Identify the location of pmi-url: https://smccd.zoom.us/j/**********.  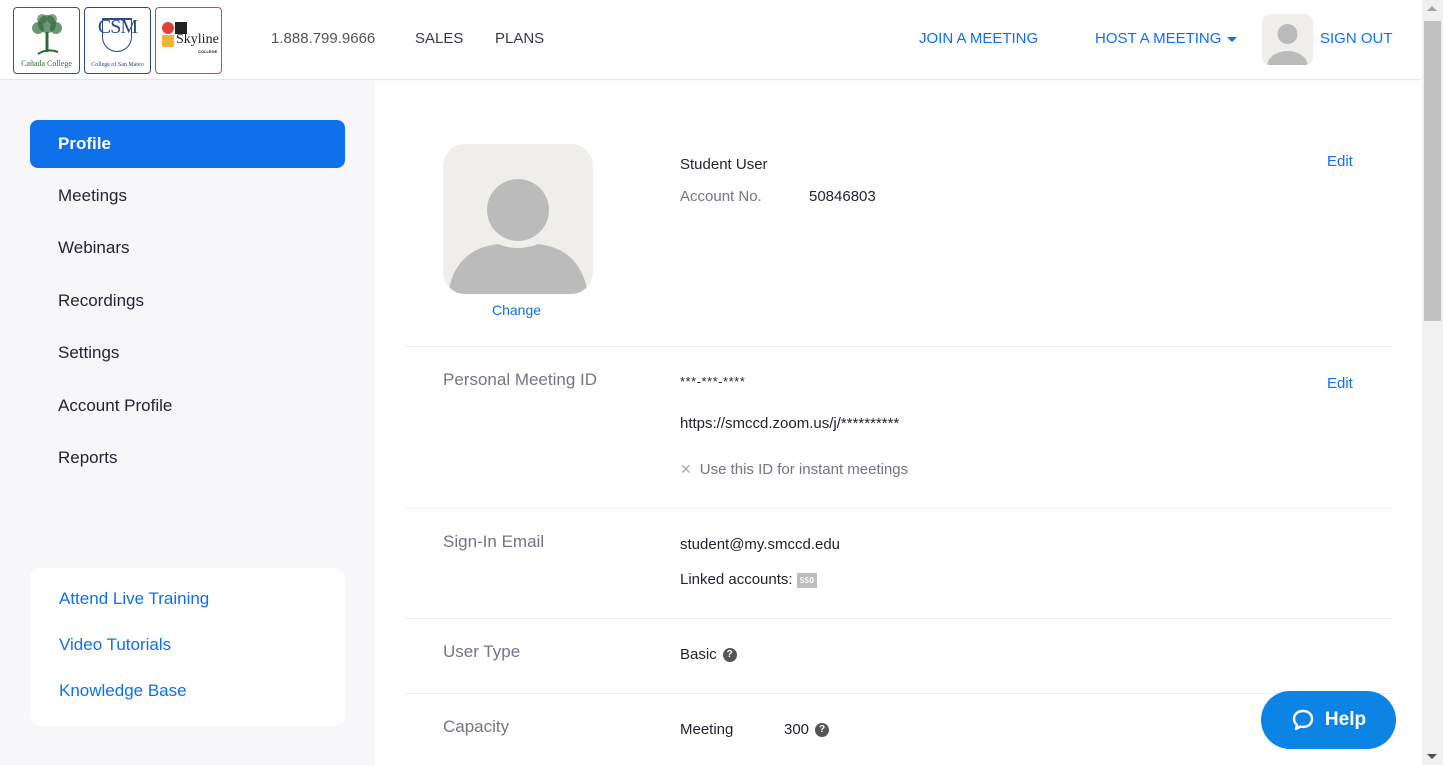
(790, 423).